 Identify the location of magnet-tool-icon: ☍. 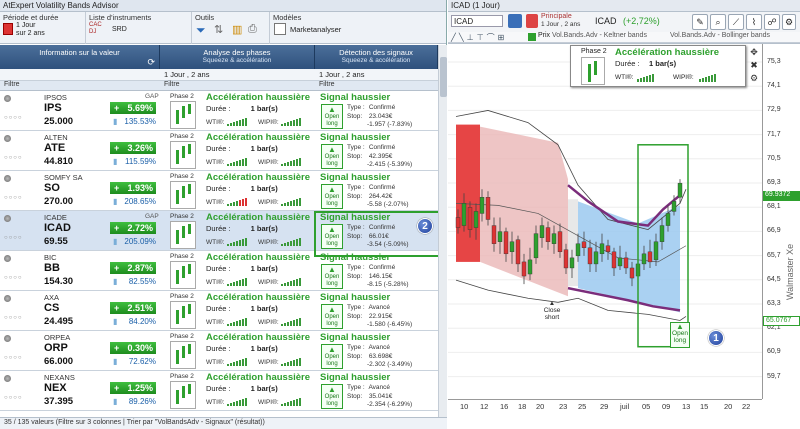
(772, 22).